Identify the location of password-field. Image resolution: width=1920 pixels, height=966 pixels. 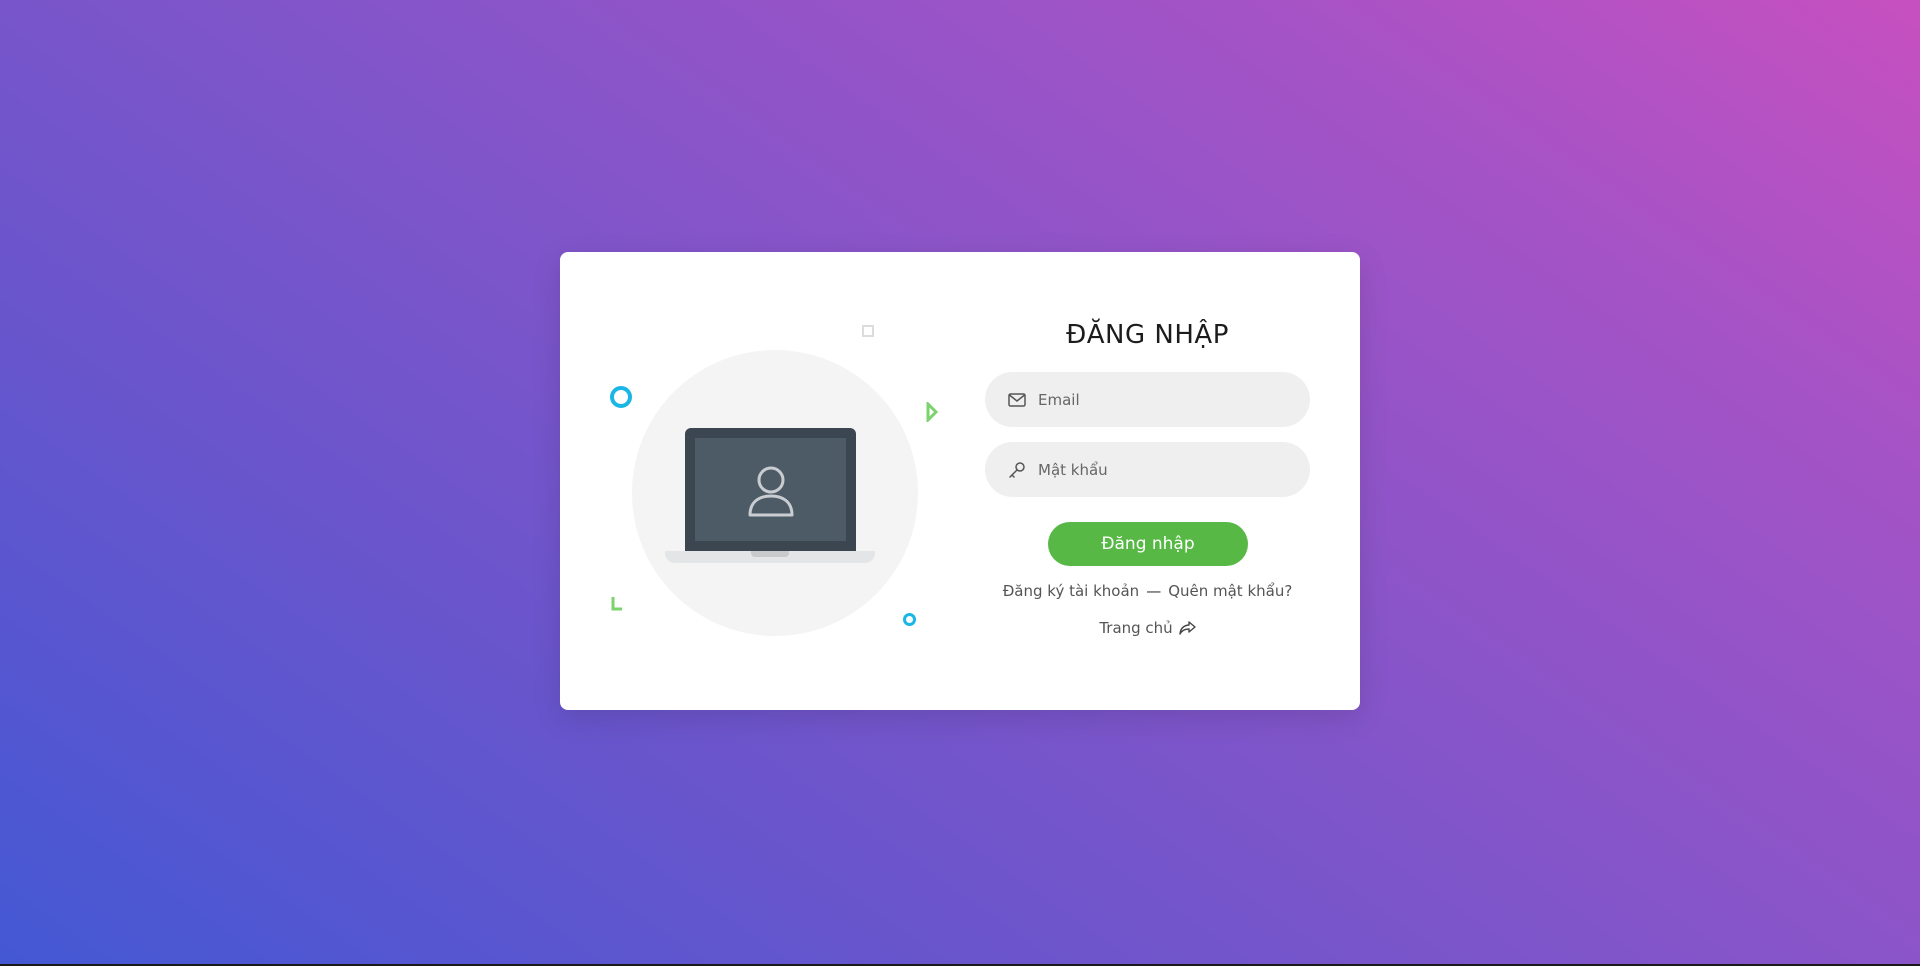
(1147, 469).